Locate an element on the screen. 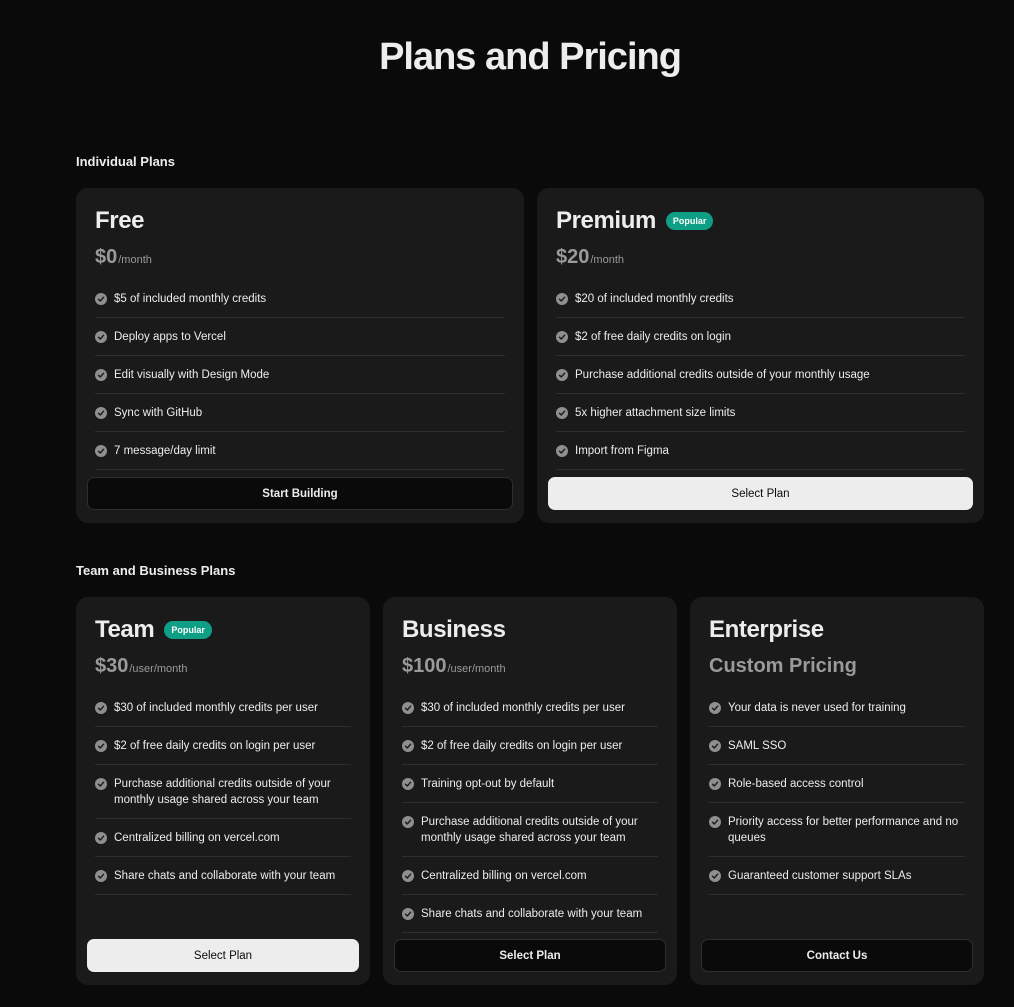 The height and width of the screenshot is (1007, 1014). feature-item: 5x higher attachment size limits is located at coordinates (760, 413).